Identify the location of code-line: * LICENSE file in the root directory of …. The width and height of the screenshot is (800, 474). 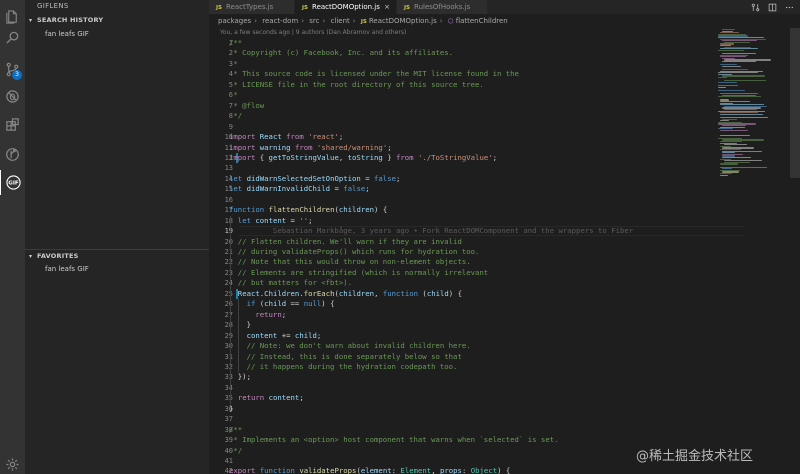
(356, 85).